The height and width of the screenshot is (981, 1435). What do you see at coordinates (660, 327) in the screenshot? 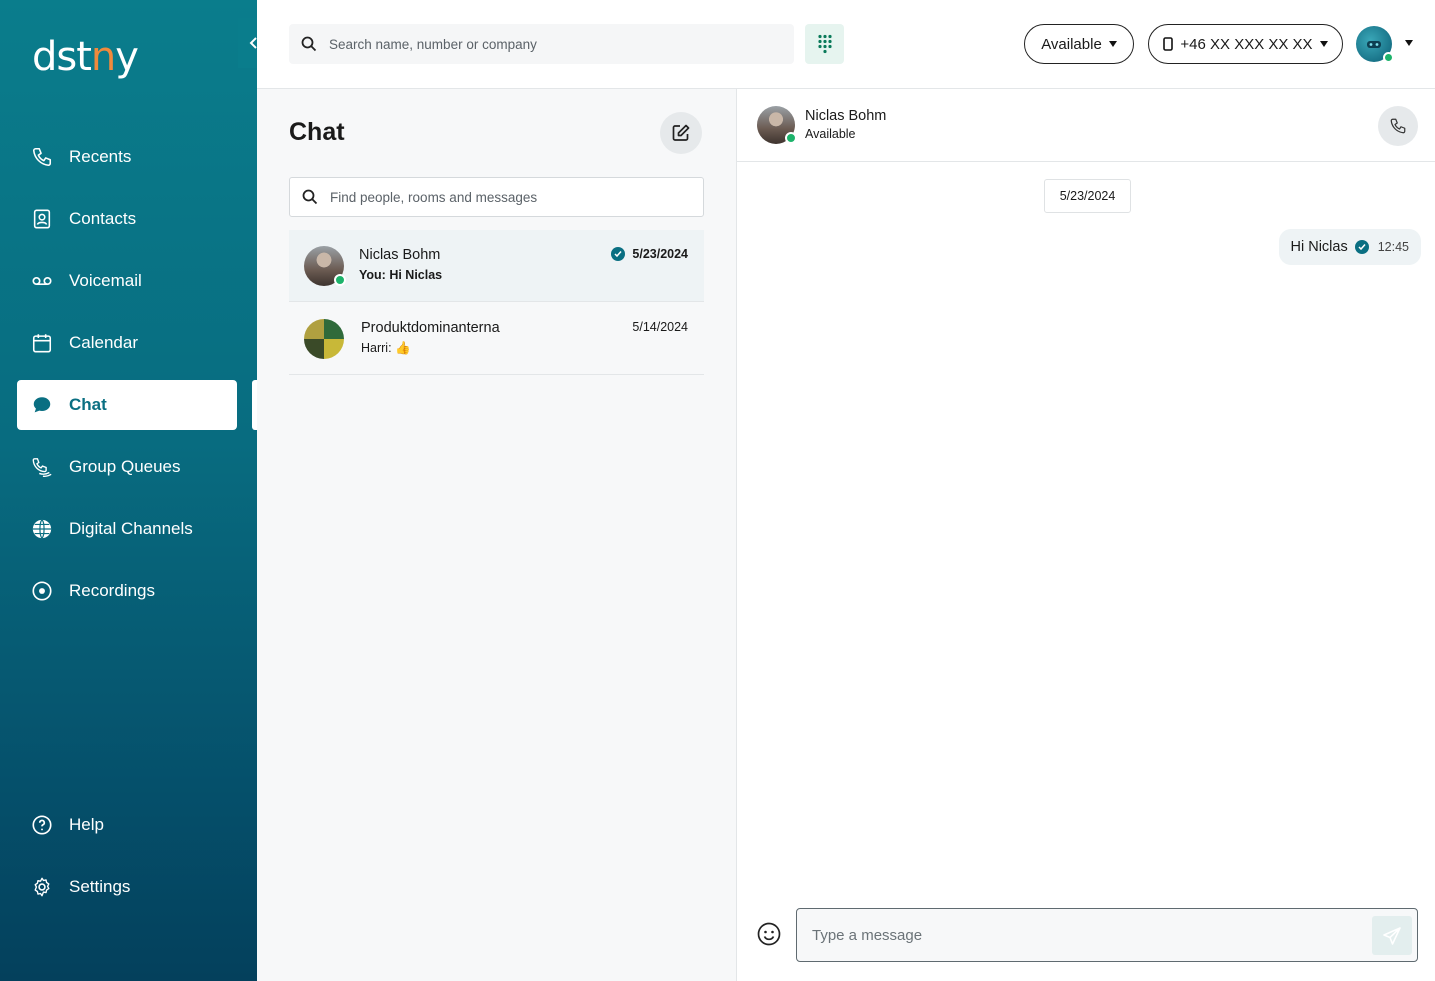
I see `conversation-date: 5/14/2024` at bounding box center [660, 327].